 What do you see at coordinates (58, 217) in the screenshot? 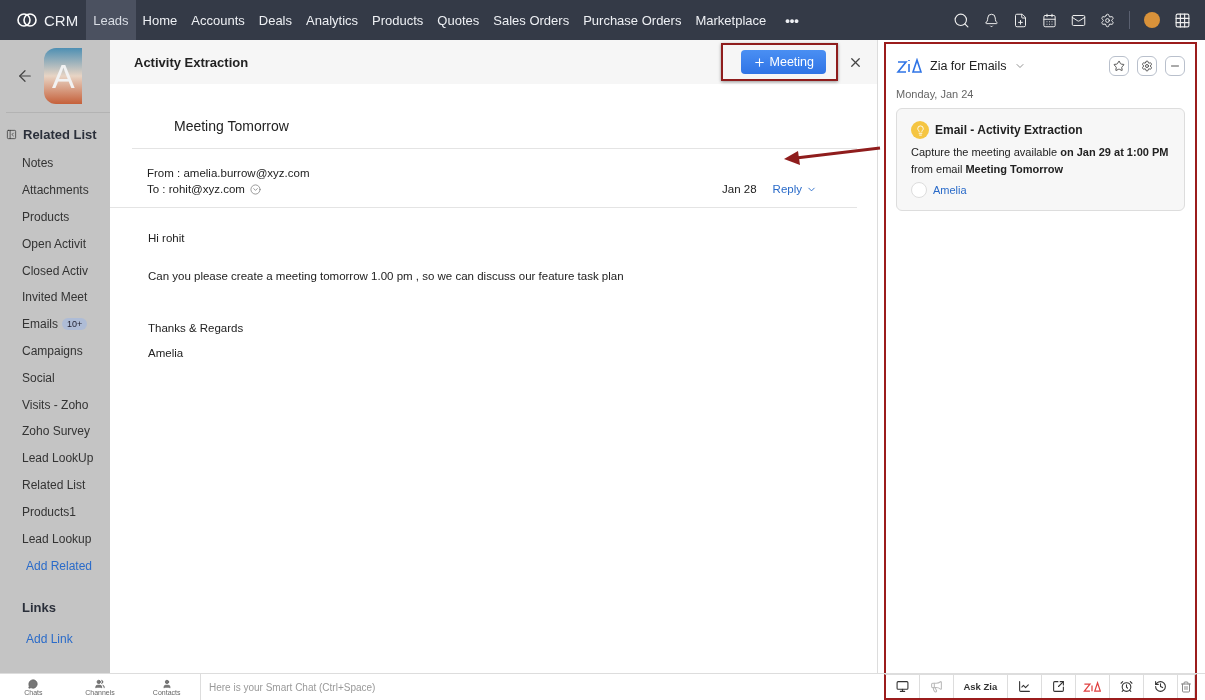
I see `related-list-item: Products` at bounding box center [58, 217].